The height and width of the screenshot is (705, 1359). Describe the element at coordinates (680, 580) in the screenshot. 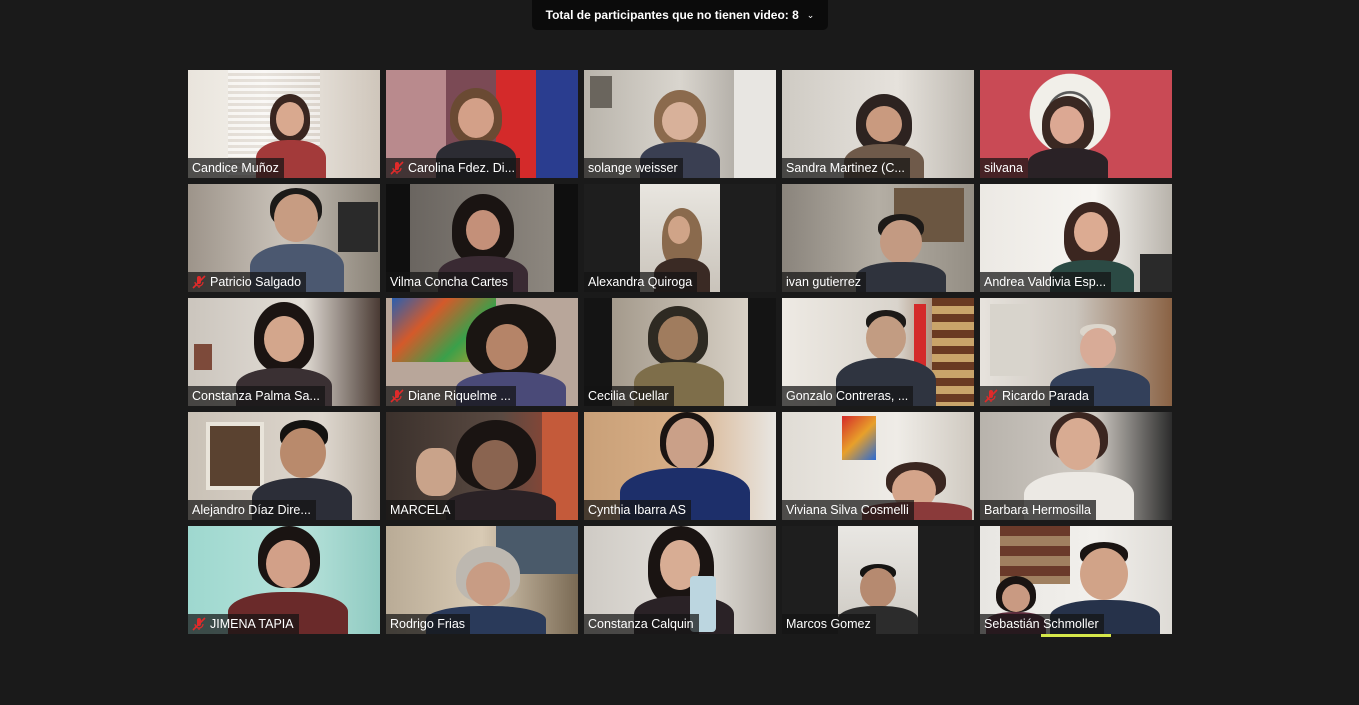

I see `video-tile: Constanza Calquin` at that location.